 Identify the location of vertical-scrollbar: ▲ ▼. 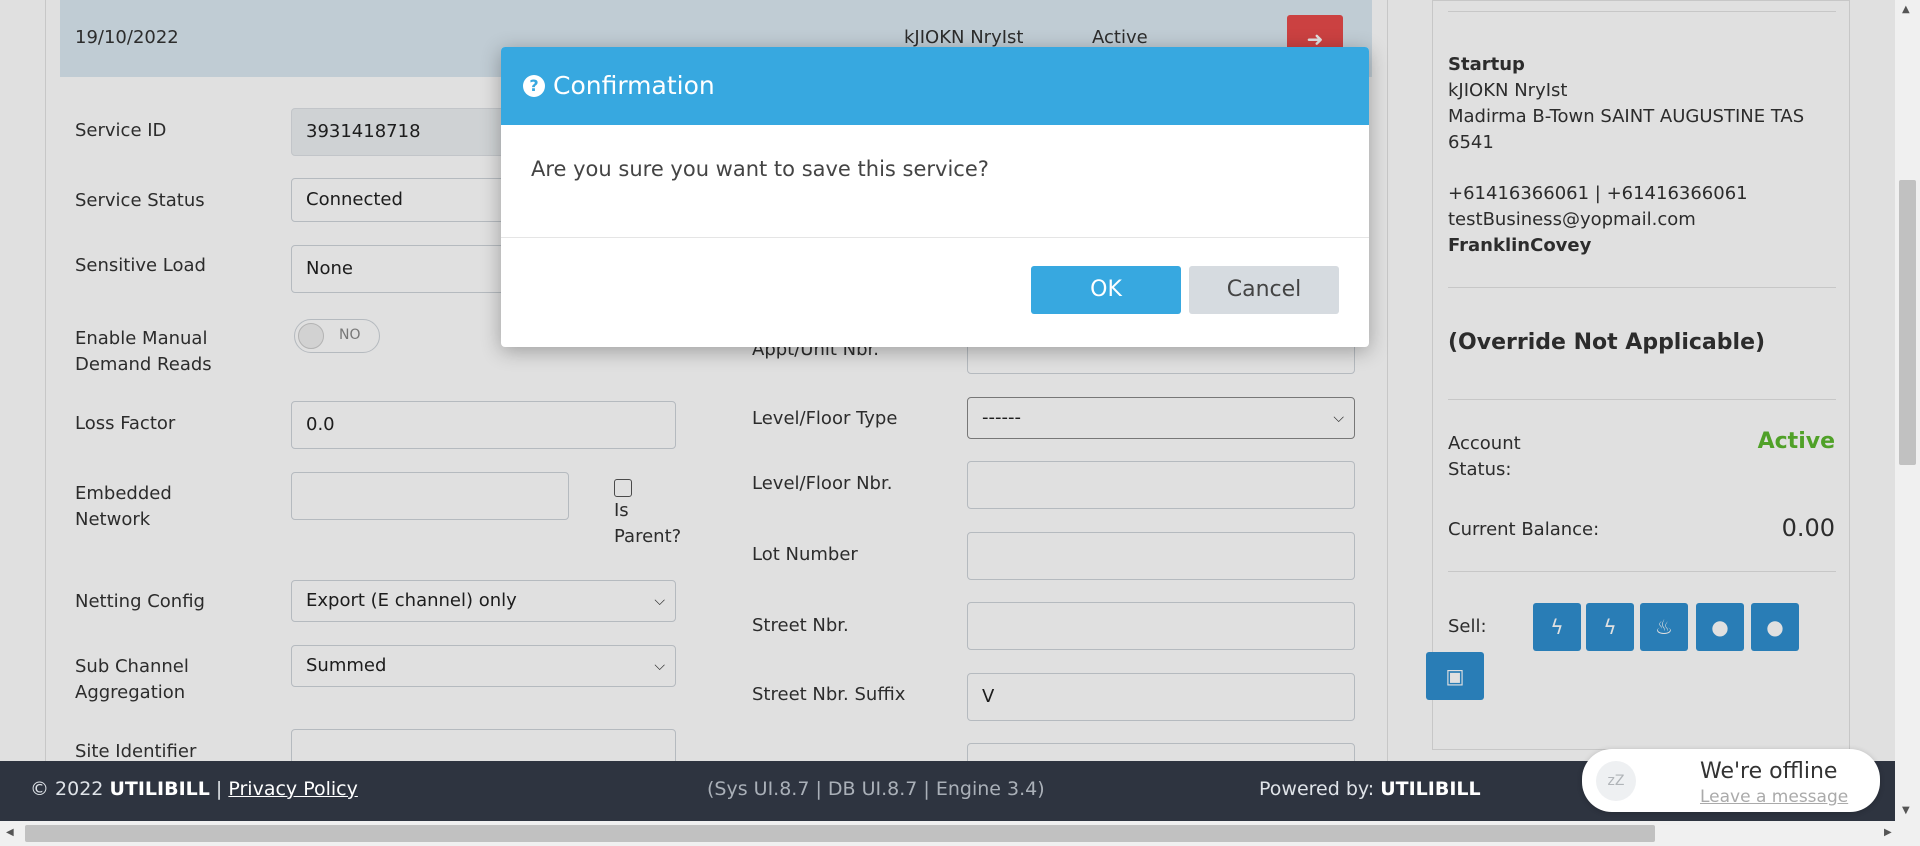
(1907, 410).